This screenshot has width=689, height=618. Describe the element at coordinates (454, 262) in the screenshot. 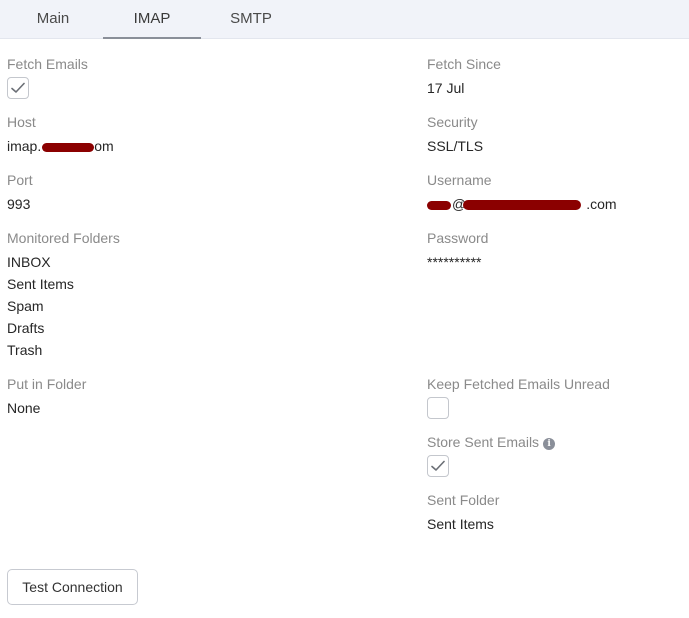

I see `password-value: **********` at that location.